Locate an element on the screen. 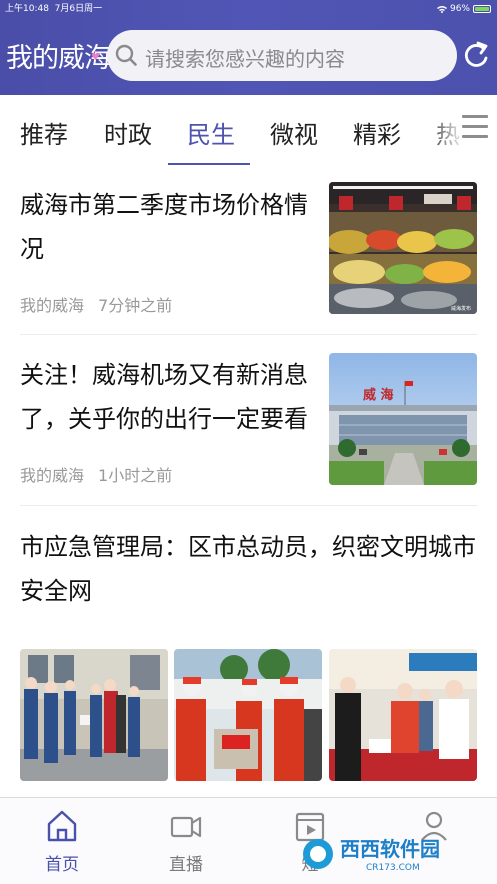 The width and height of the screenshot is (497, 884). status-time: 上午10:48 7月6日周一 is located at coordinates (53, 9).